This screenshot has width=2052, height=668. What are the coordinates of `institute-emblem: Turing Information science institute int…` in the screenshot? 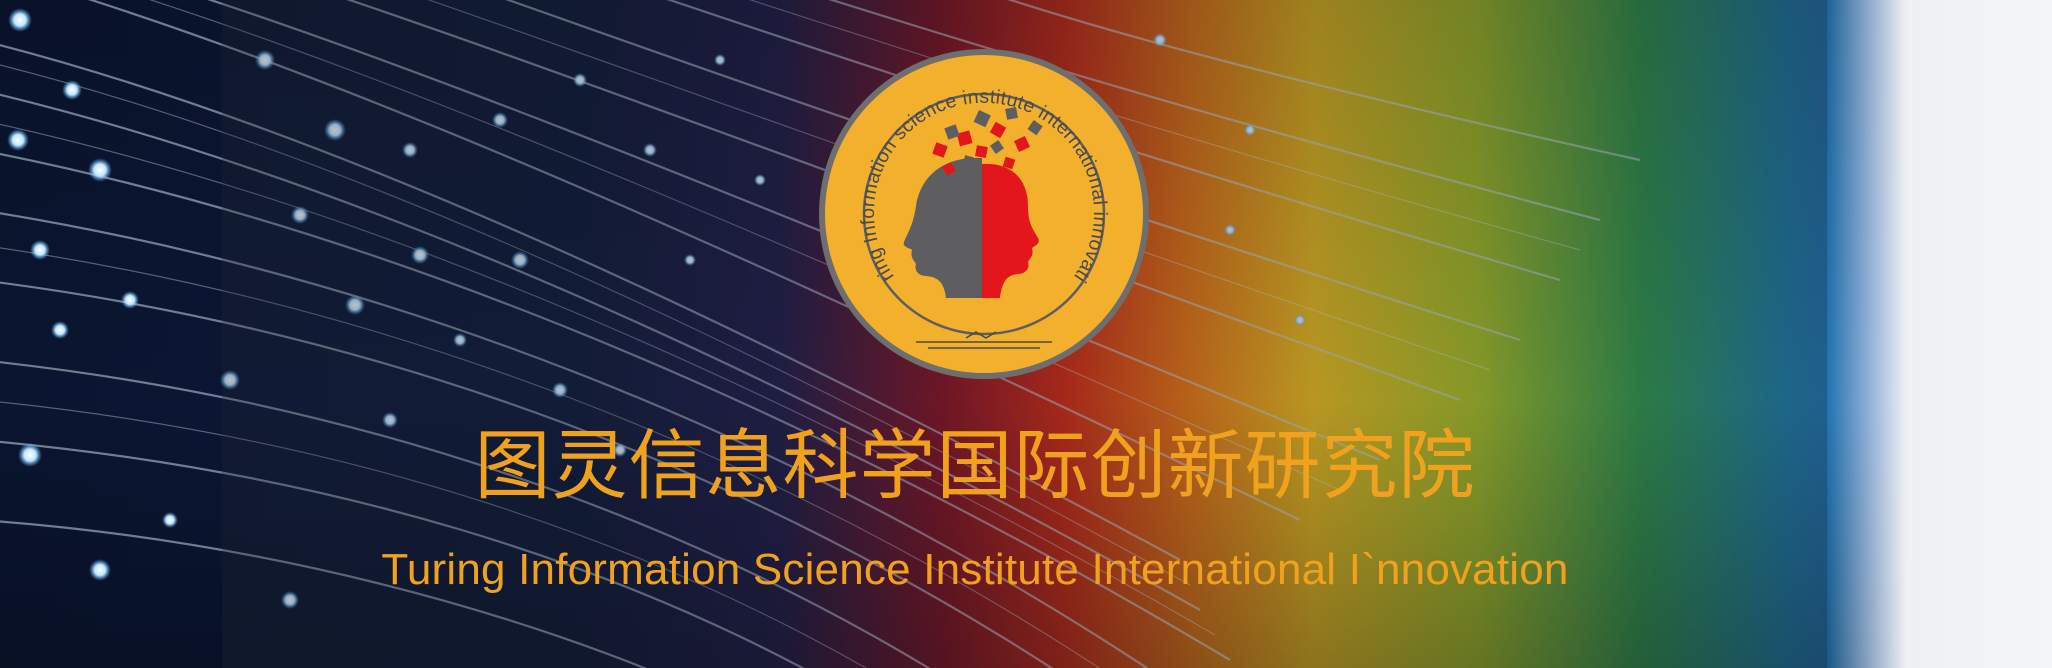 It's located at (982, 212).